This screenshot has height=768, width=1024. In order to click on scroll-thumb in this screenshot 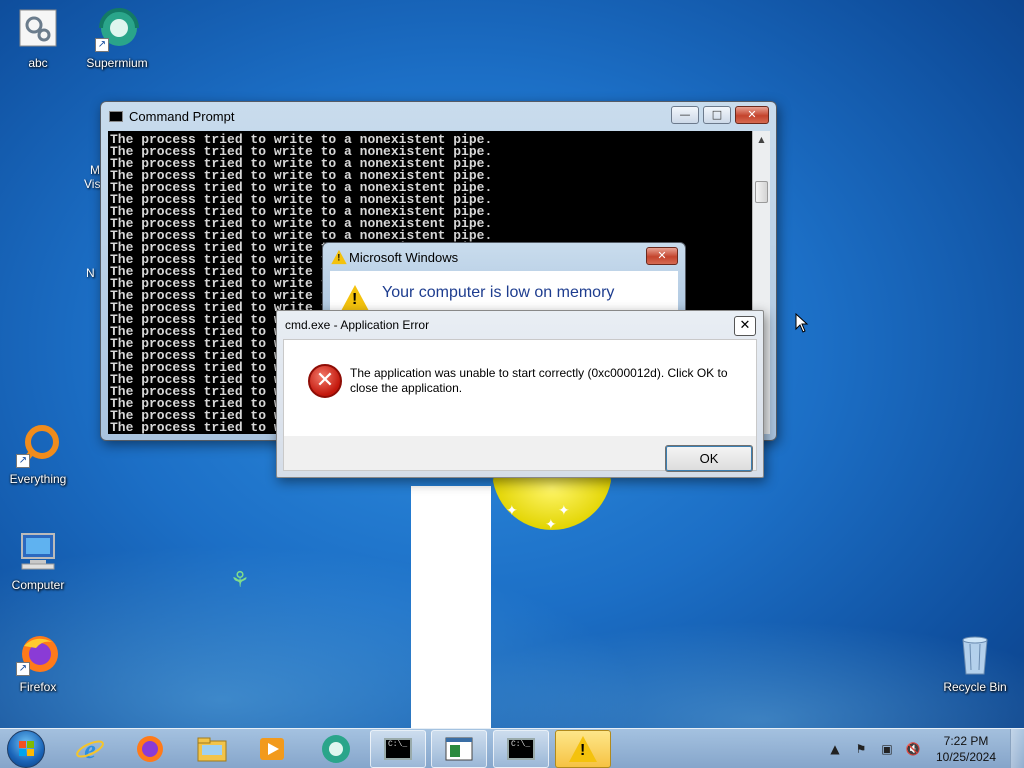, I will do `click(761, 192)`.